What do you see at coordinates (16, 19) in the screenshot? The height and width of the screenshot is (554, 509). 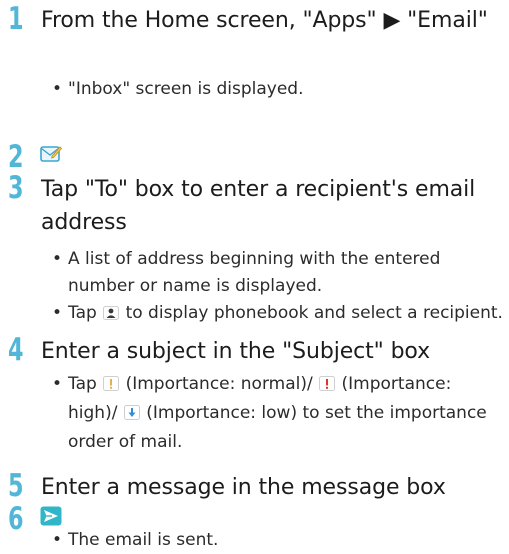 I see `step-number: 1` at bounding box center [16, 19].